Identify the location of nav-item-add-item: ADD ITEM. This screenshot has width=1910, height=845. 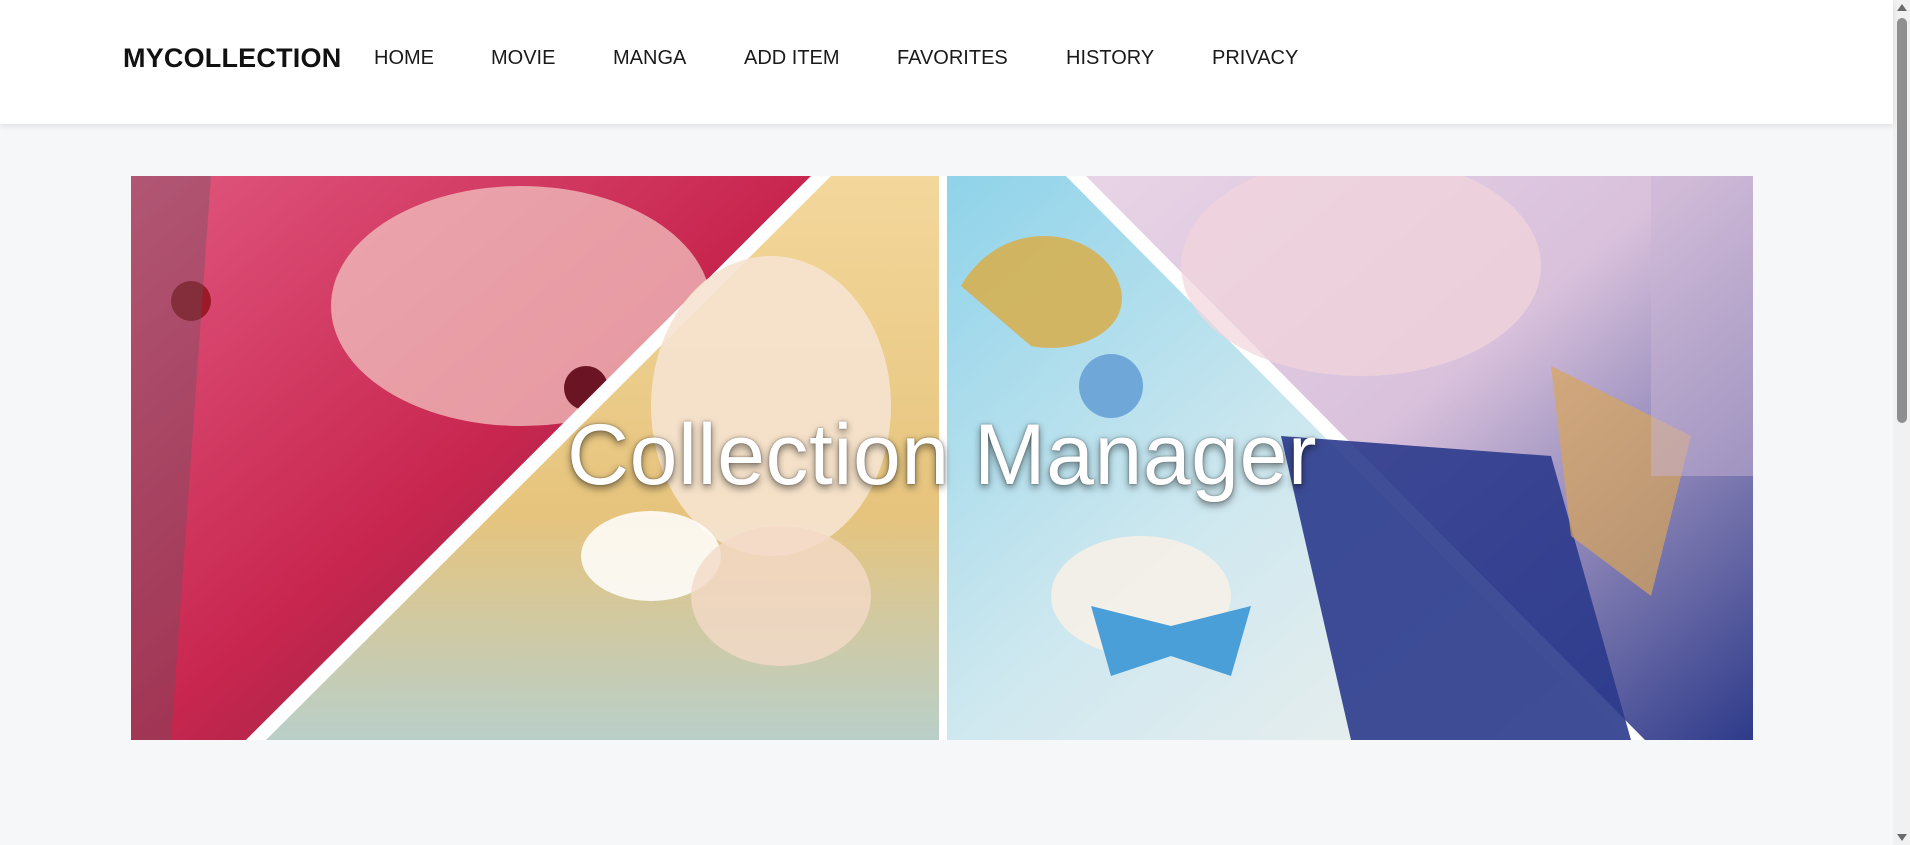
(792, 58).